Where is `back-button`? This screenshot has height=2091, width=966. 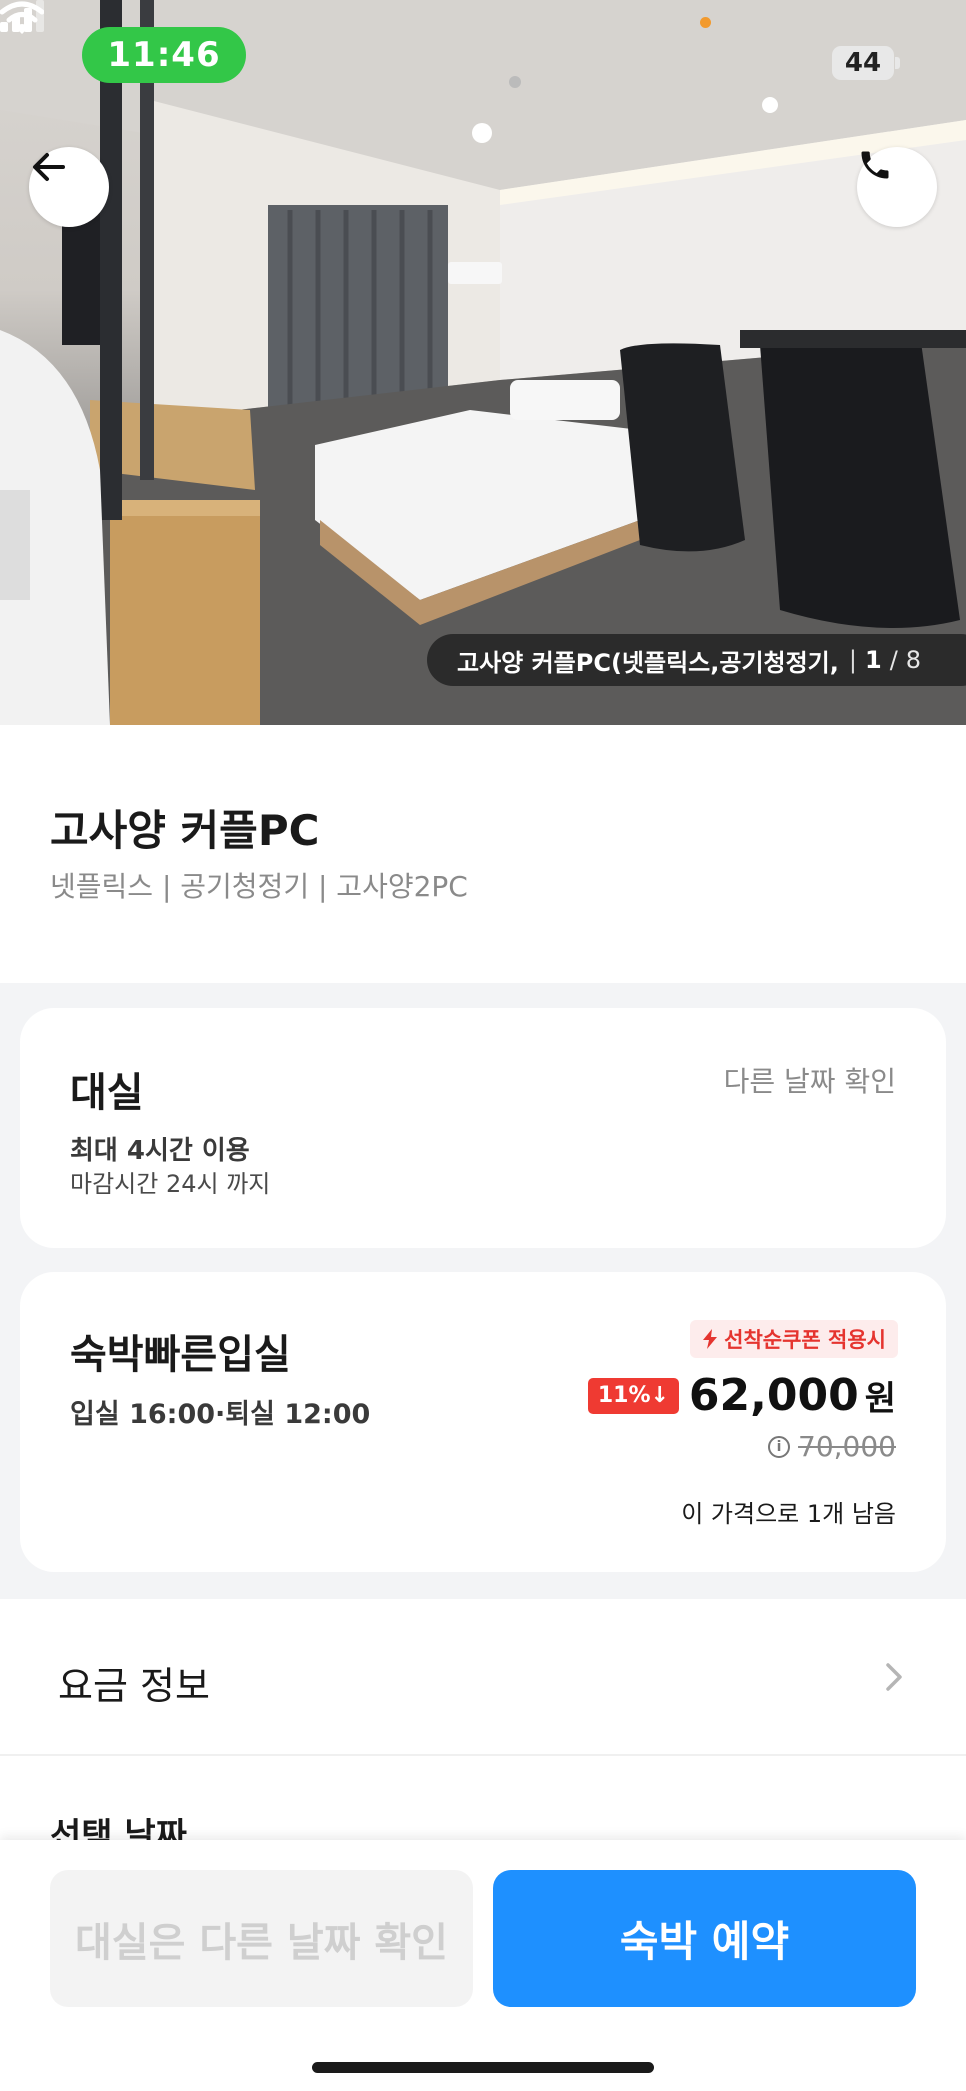
back-button is located at coordinates (69, 187).